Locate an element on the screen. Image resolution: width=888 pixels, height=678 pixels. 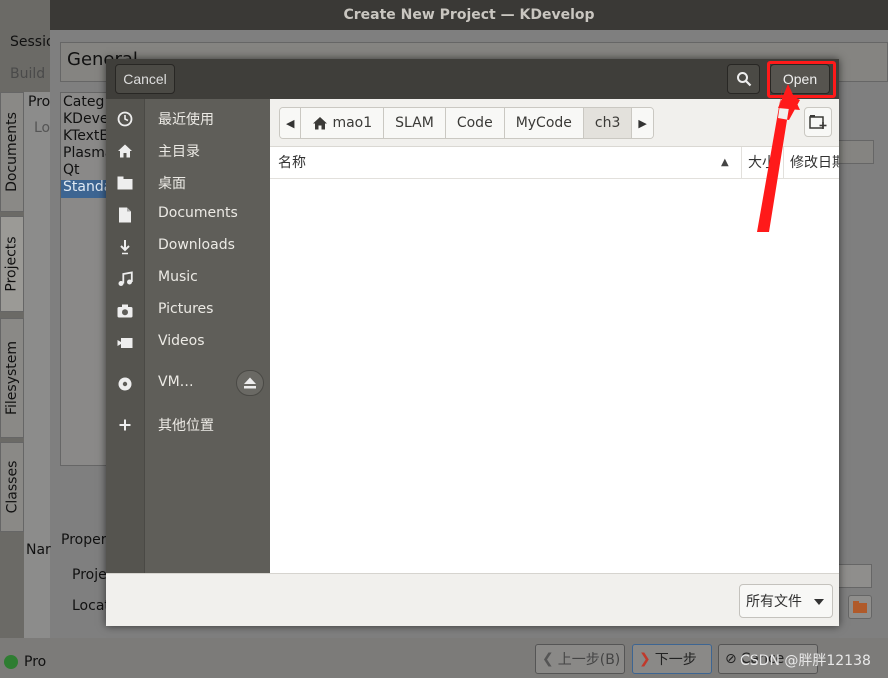
chevron-down-icon is located at coordinates (819, 602).